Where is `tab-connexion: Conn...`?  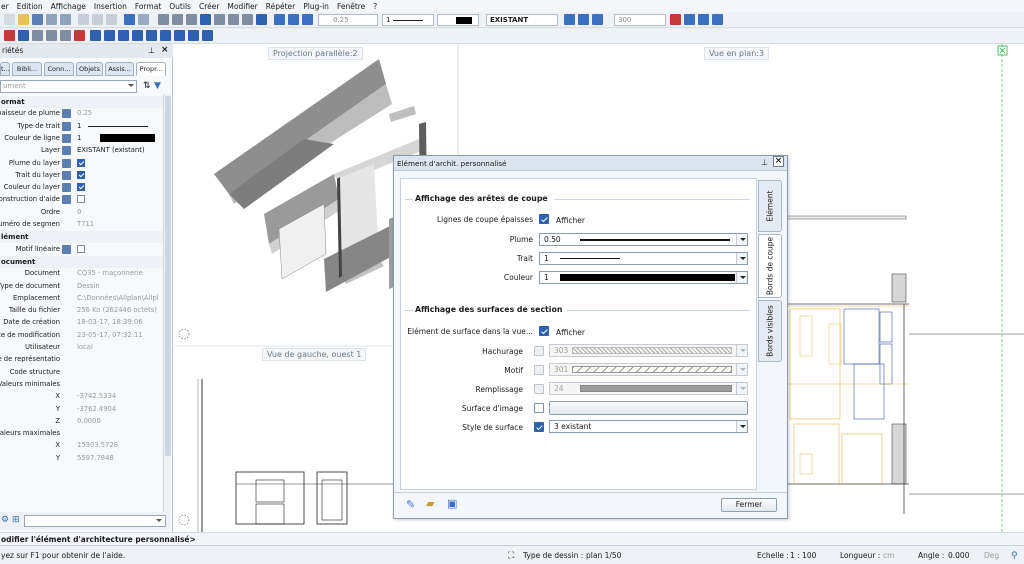 tab-connexion: Conn... is located at coordinates (59, 69).